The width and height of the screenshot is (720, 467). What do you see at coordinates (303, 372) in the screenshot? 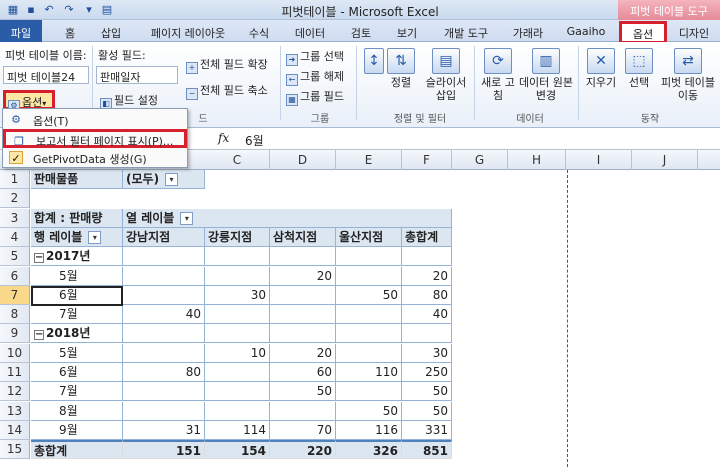
I see `table-cell: 60` at bounding box center [303, 372].